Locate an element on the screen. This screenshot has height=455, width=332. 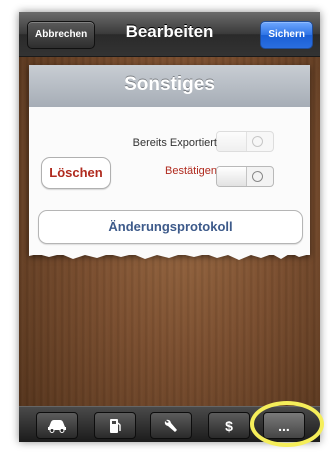
tab-service is located at coordinates (171, 425).